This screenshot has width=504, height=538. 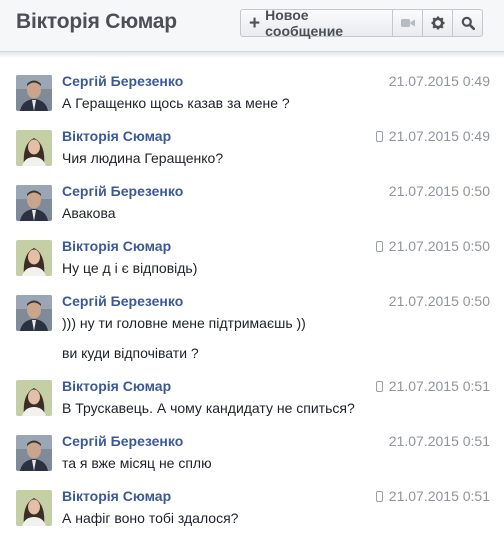 What do you see at coordinates (304, 23) in the screenshot?
I see `new-message-label: Новое сообщение` at bounding box center [304, 23].